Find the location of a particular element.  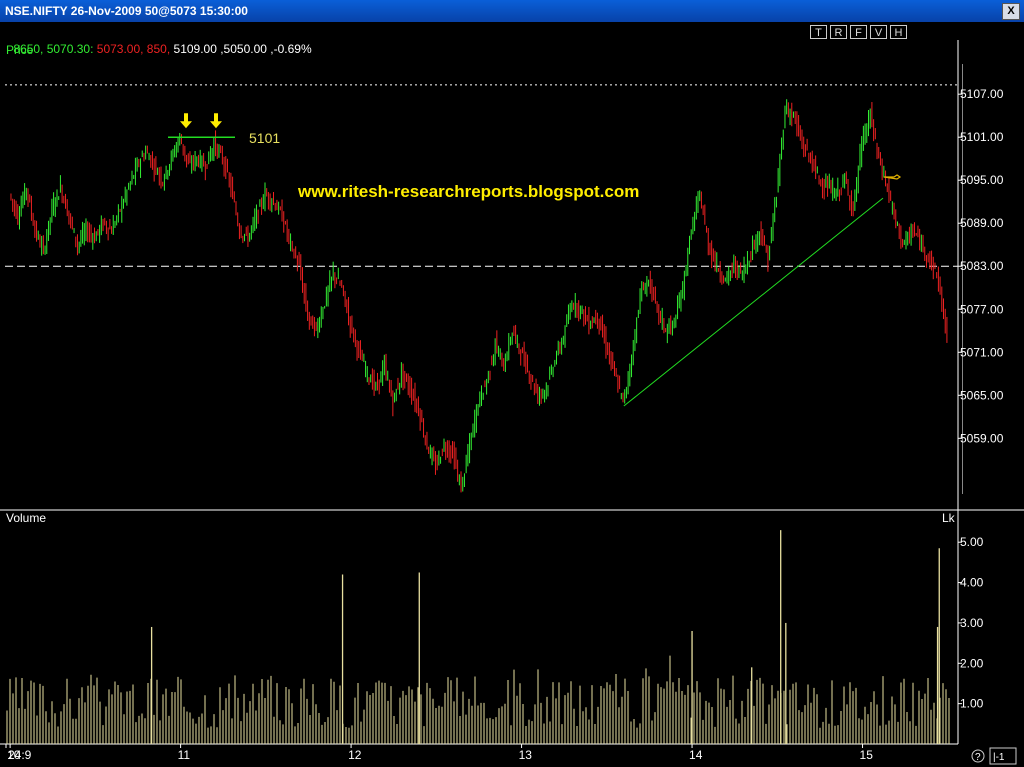

scroll-label: |-1 is located at coordinates (999, 757).